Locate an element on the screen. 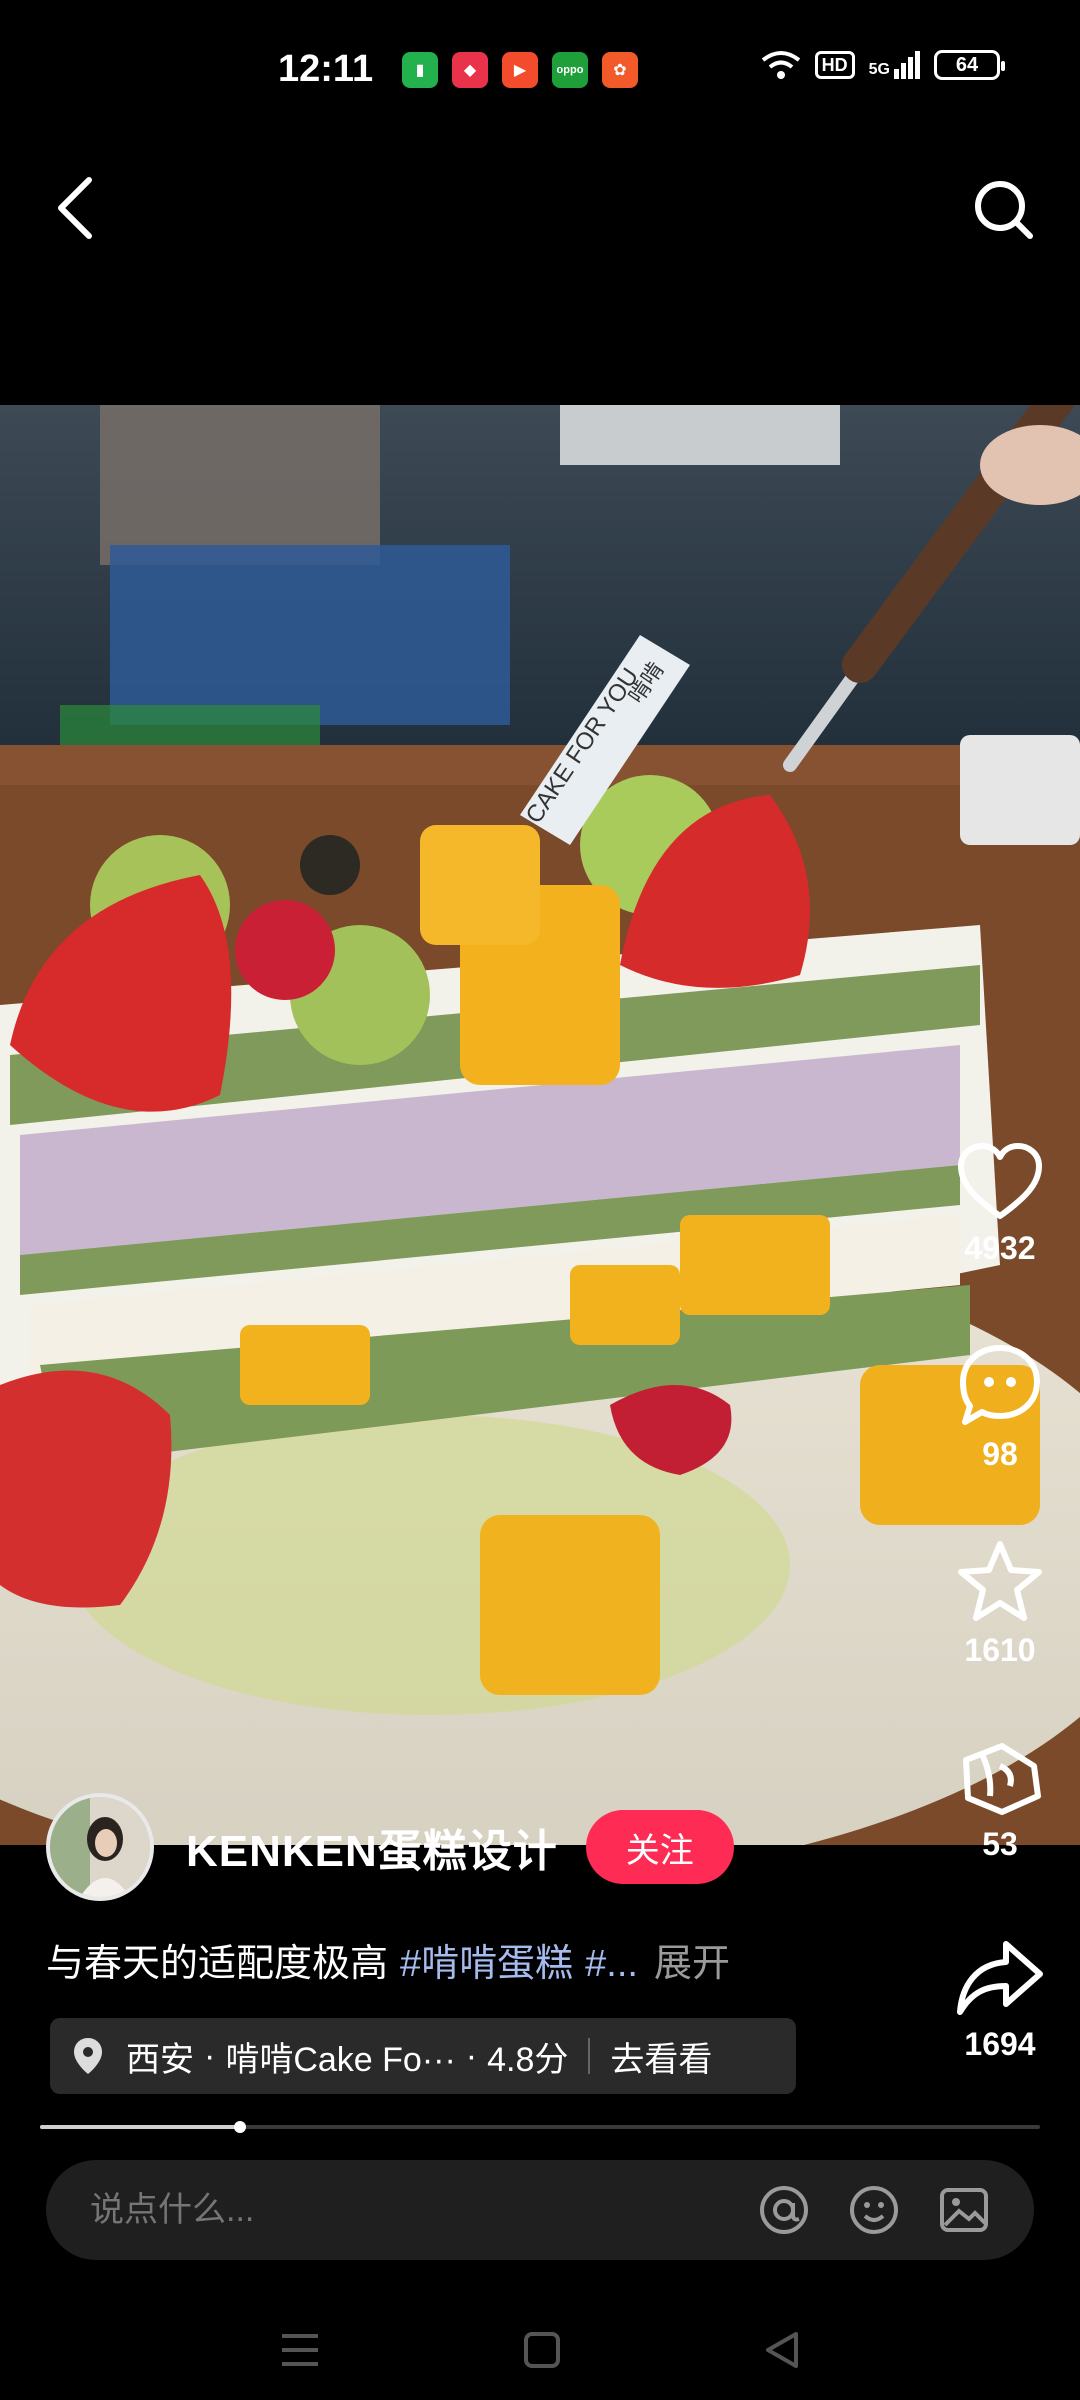 The height and width of the screenshot is (2400, 1080). gift-count: 53 is located at coordinates (1000, 1844).